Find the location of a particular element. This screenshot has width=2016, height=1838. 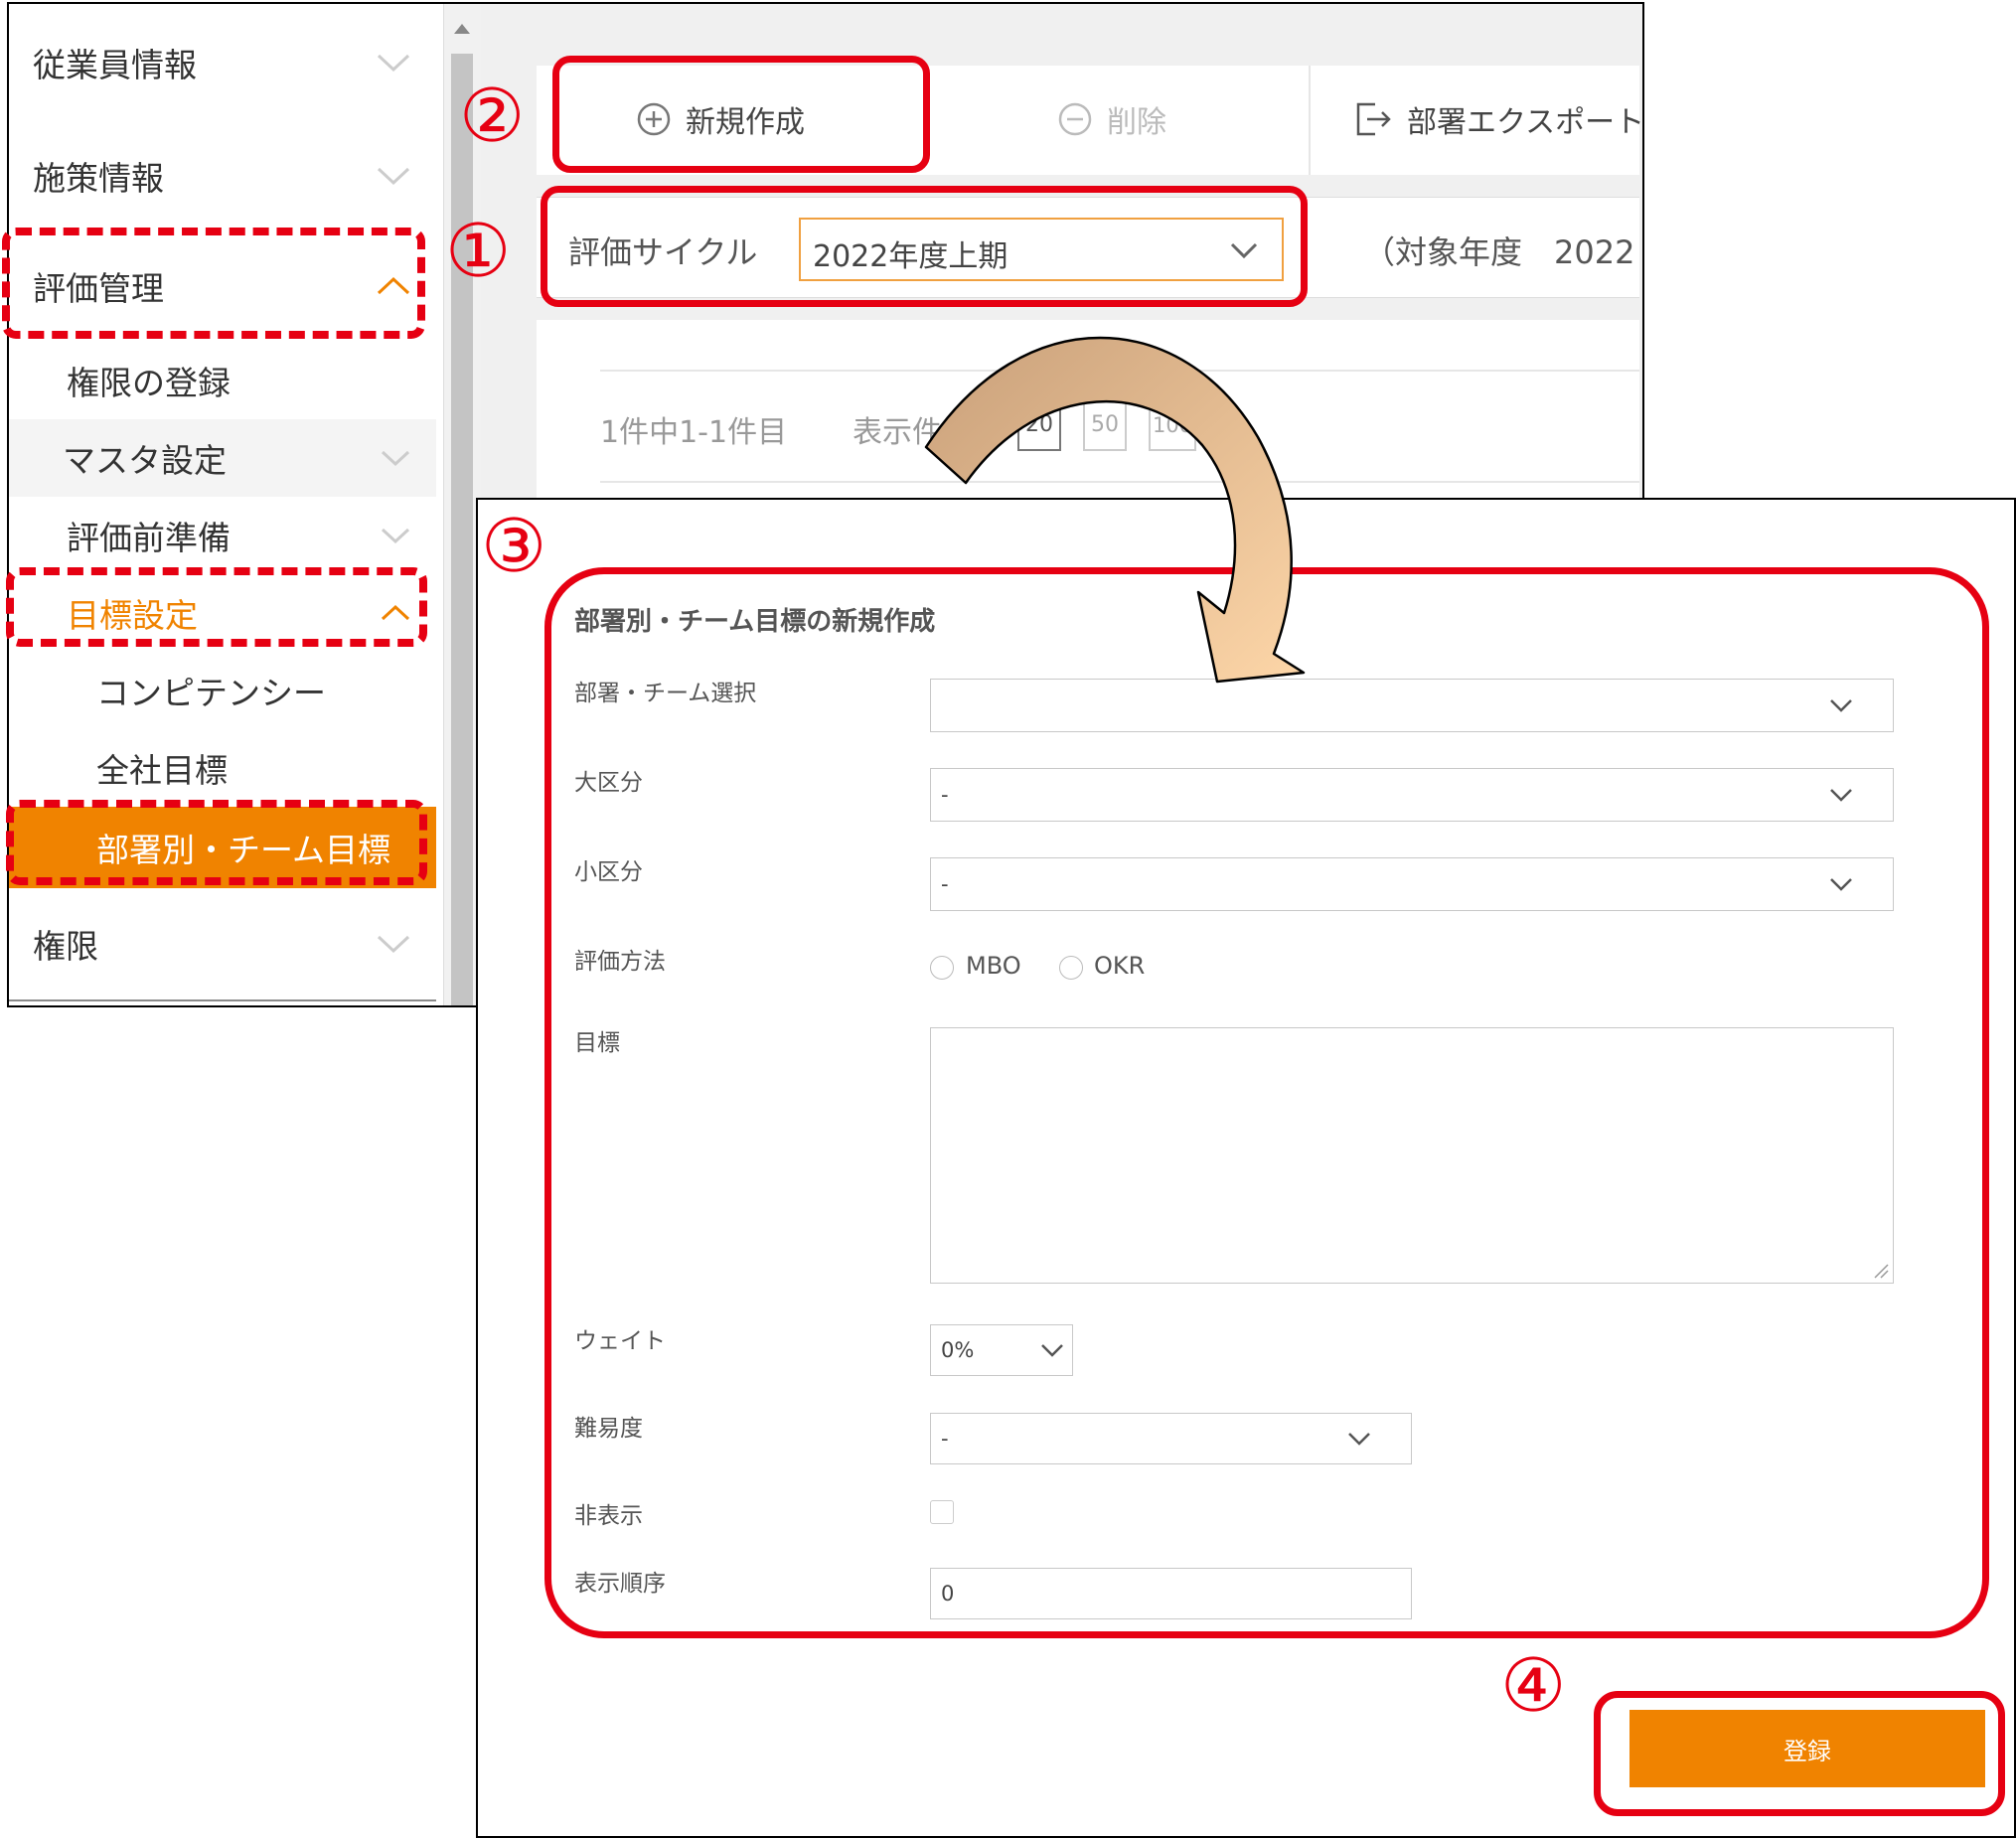

curved-arrow-icon is located at coordinates (1115, 510).